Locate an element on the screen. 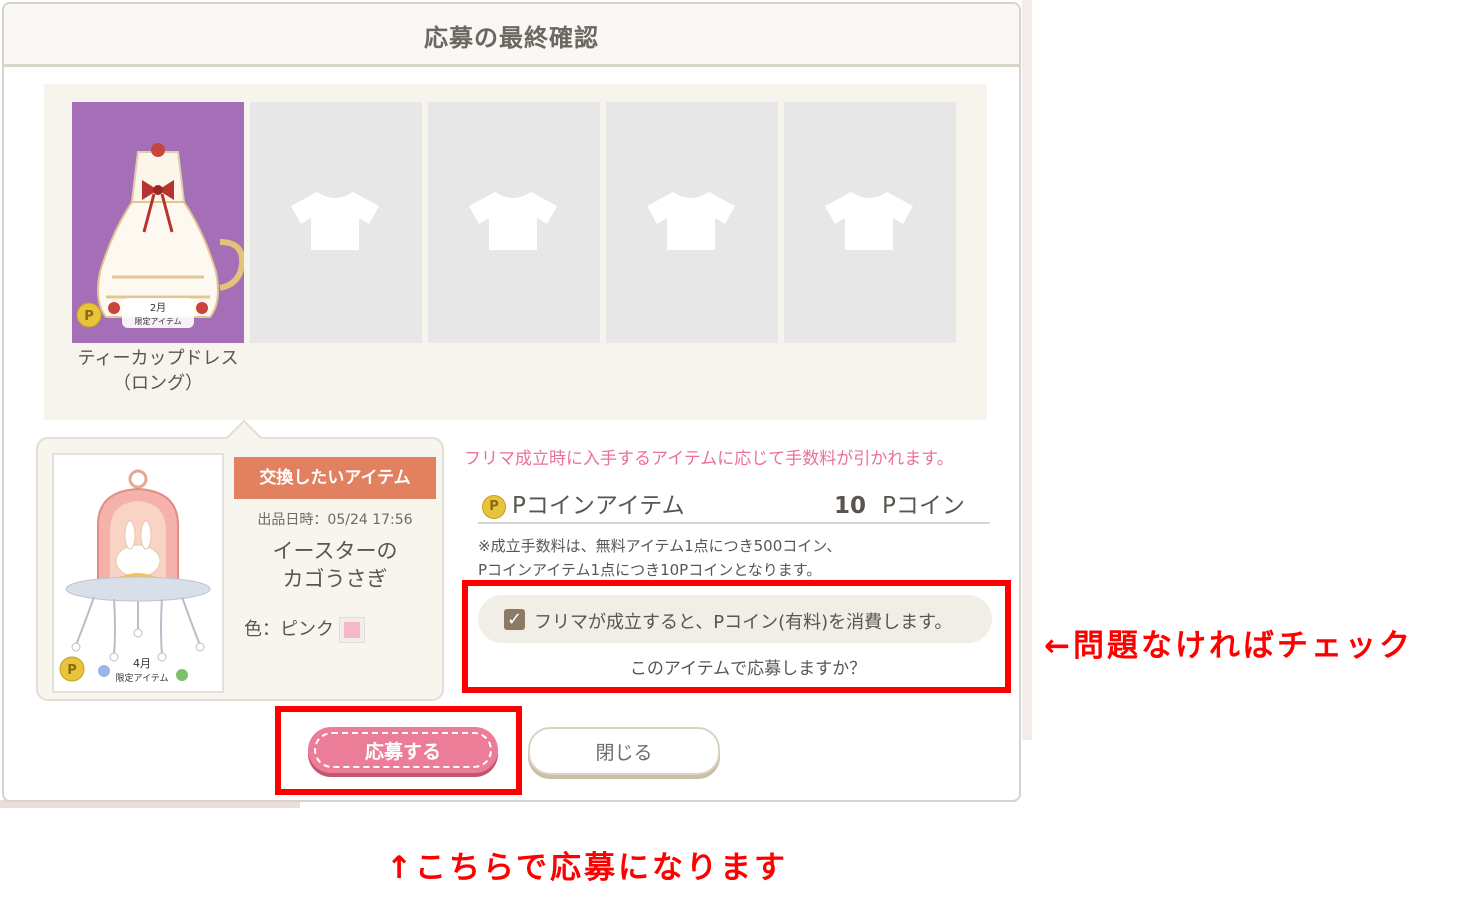 Image resolution: width=1480 pixels, height=904 pixels. wanted-item-tag: 交換したいアイテム is located at coordinates (335, 478).